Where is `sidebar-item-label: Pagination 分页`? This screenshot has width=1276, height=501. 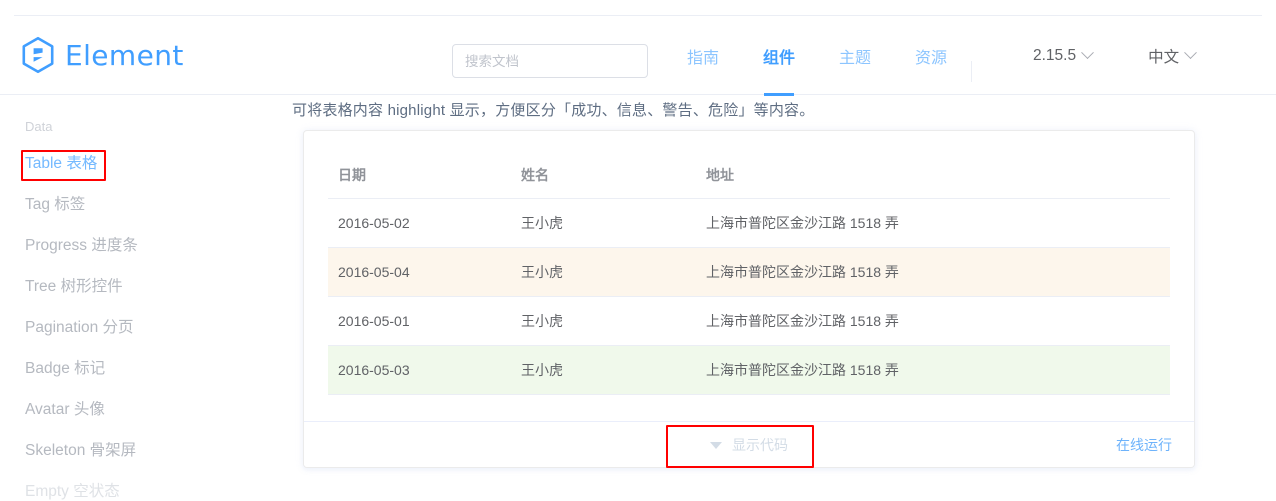 sidebar-item-label: Pagination 分页 is located at coordinates (79, 327).